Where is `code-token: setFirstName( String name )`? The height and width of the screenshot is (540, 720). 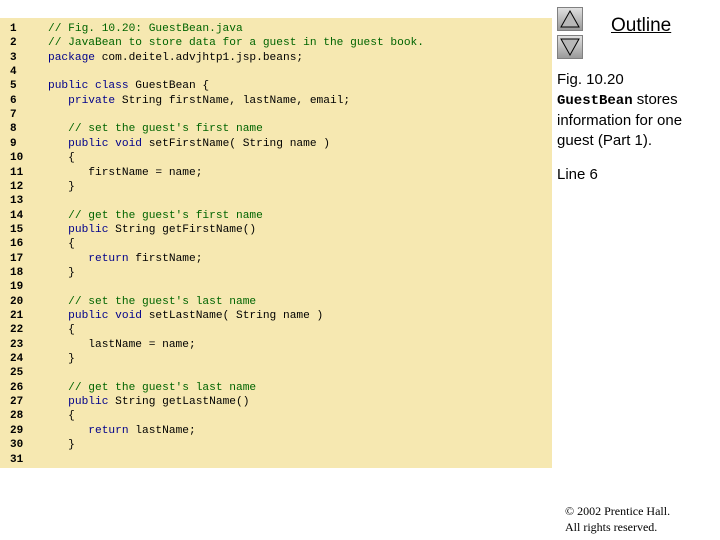 code-token: setFirstName( String name ) is located at coordinates (236, 143).